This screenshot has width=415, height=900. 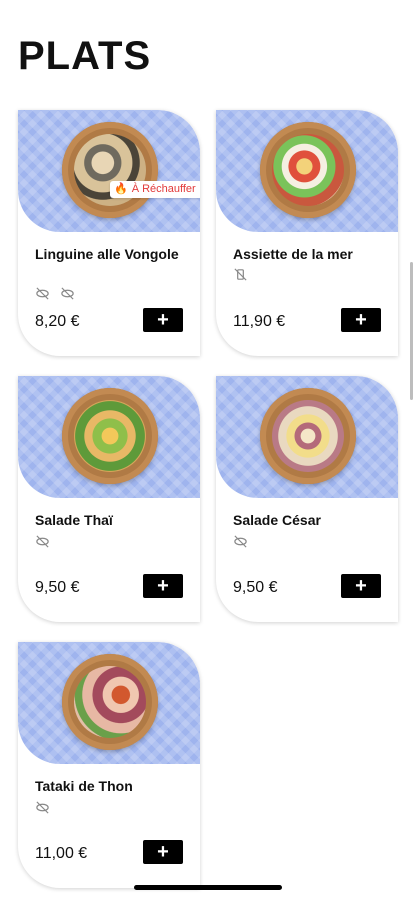 What do you see at coordinates (307, 233) in the screenshot?
I see `dish-card-assiette-mer: Assiette de la mer 11,90 € +` at bounding box center [307, 233].